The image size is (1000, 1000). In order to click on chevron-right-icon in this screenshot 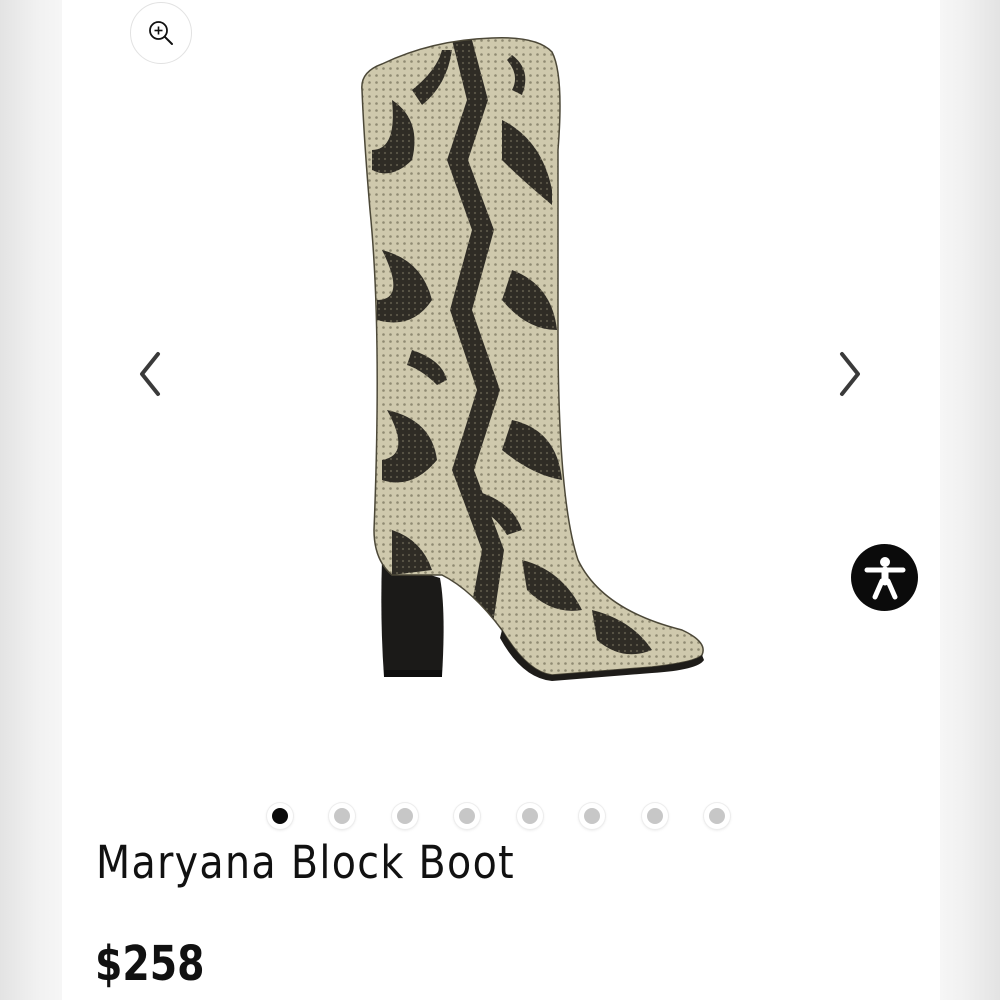, I will do `click(850, 374)`.